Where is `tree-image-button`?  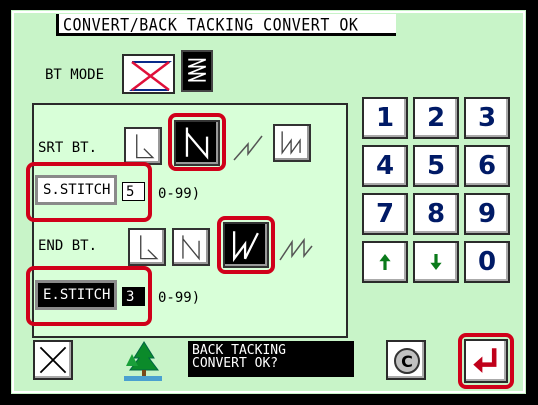 tree-image-button is located at coordinates (143, 361).